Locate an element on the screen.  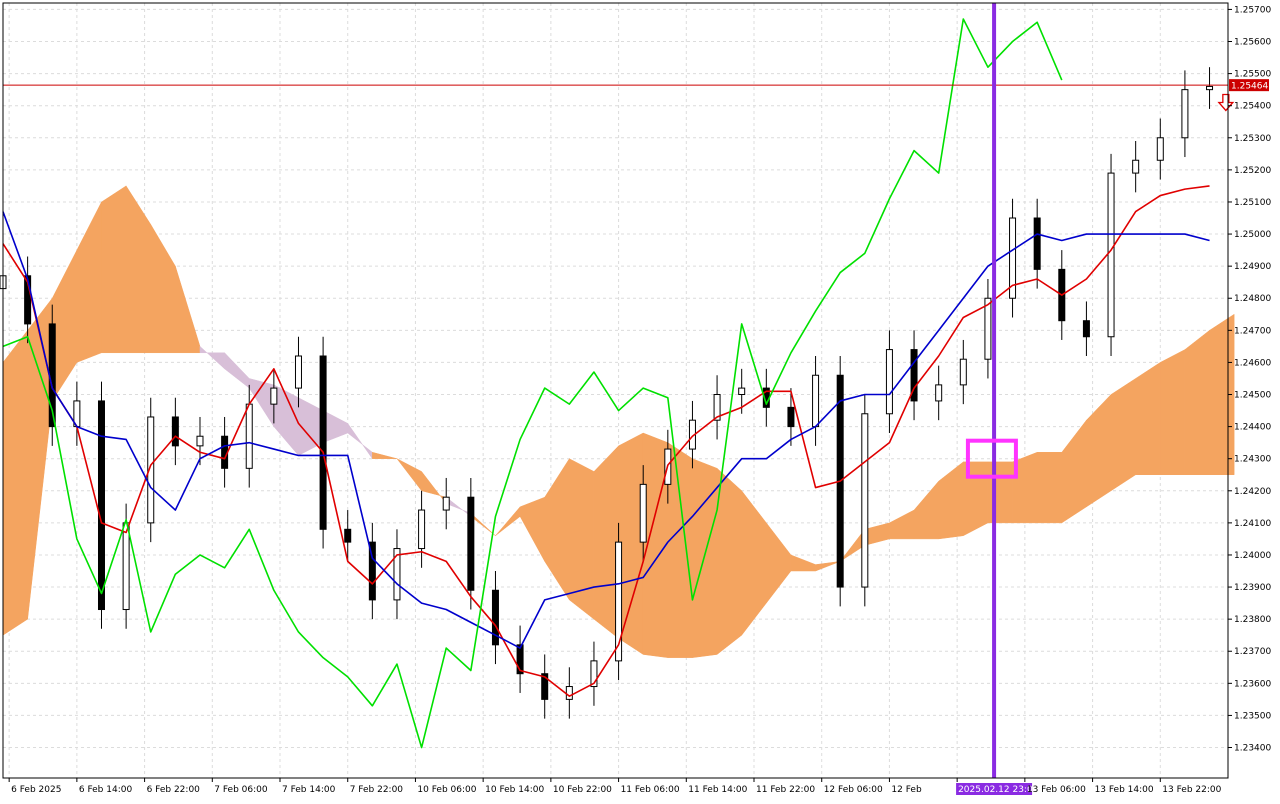
price-tick-label: 1.24200 is located at coordinates (1252, 492).